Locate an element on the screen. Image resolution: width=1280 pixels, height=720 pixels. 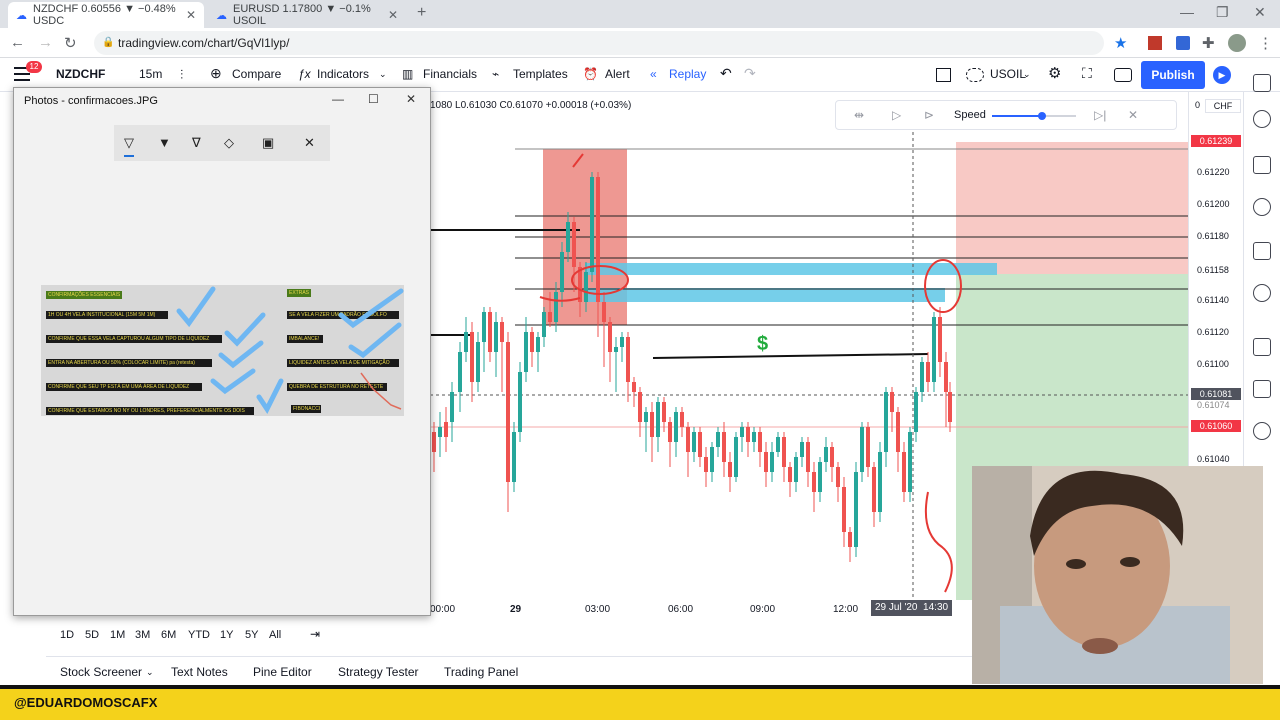
range-1d: 1D is located at coordinates (67, 635).